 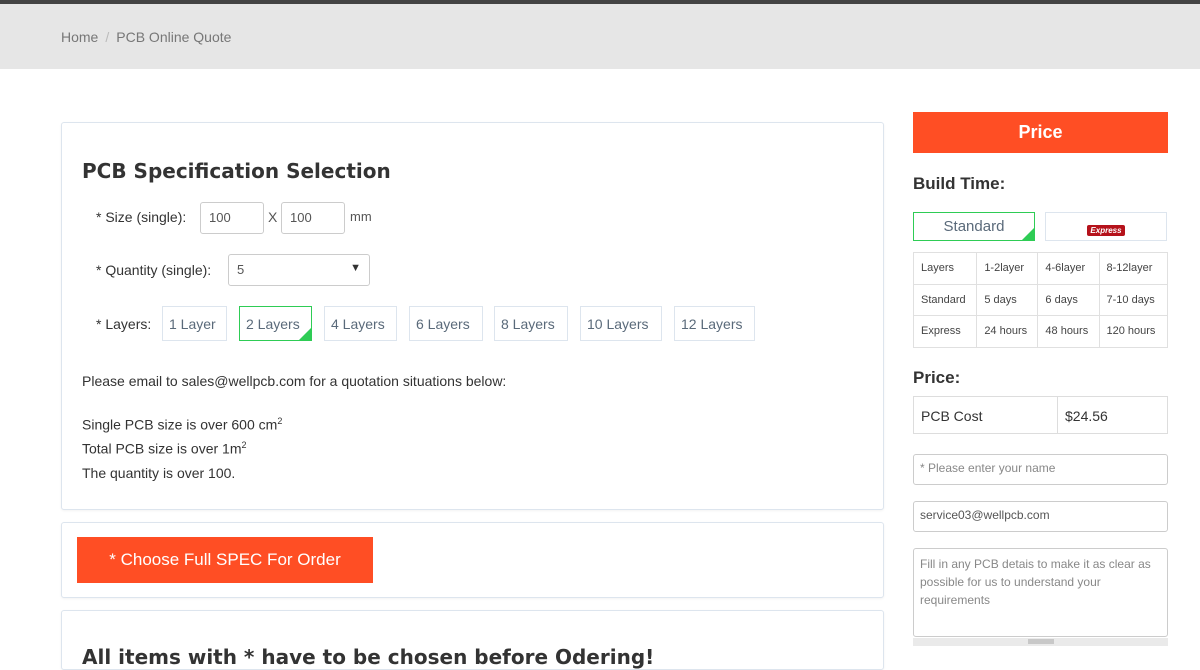 I want to click on pcb-cost-value: $24.56, so click(x=1086, y=416).